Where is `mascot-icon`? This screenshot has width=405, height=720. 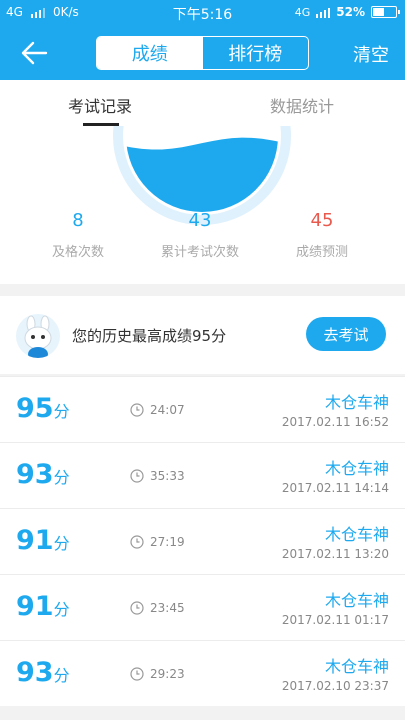
mascot-icon is located at coordinates (38, 336).